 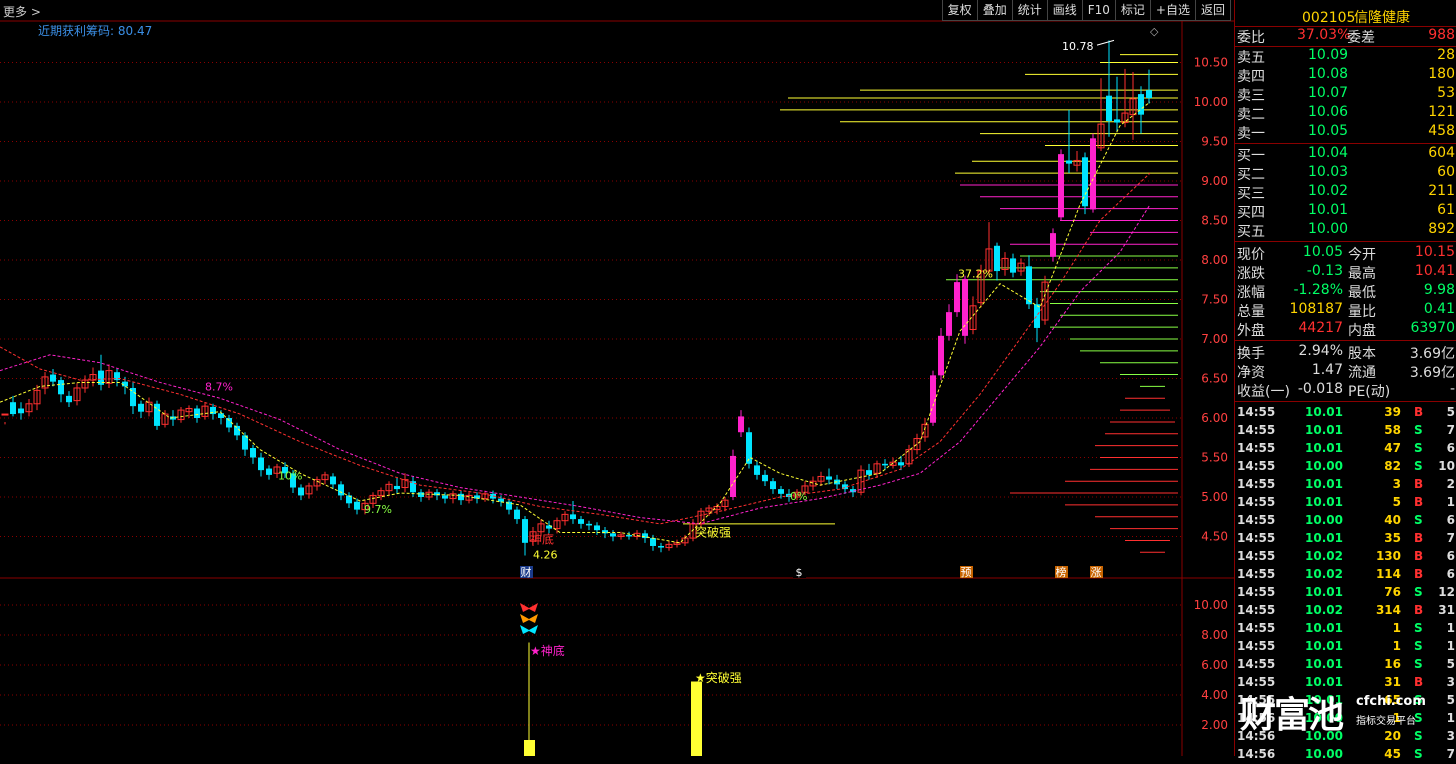 I want to click on stat-label: 净资, so click(x=1251, y=373).